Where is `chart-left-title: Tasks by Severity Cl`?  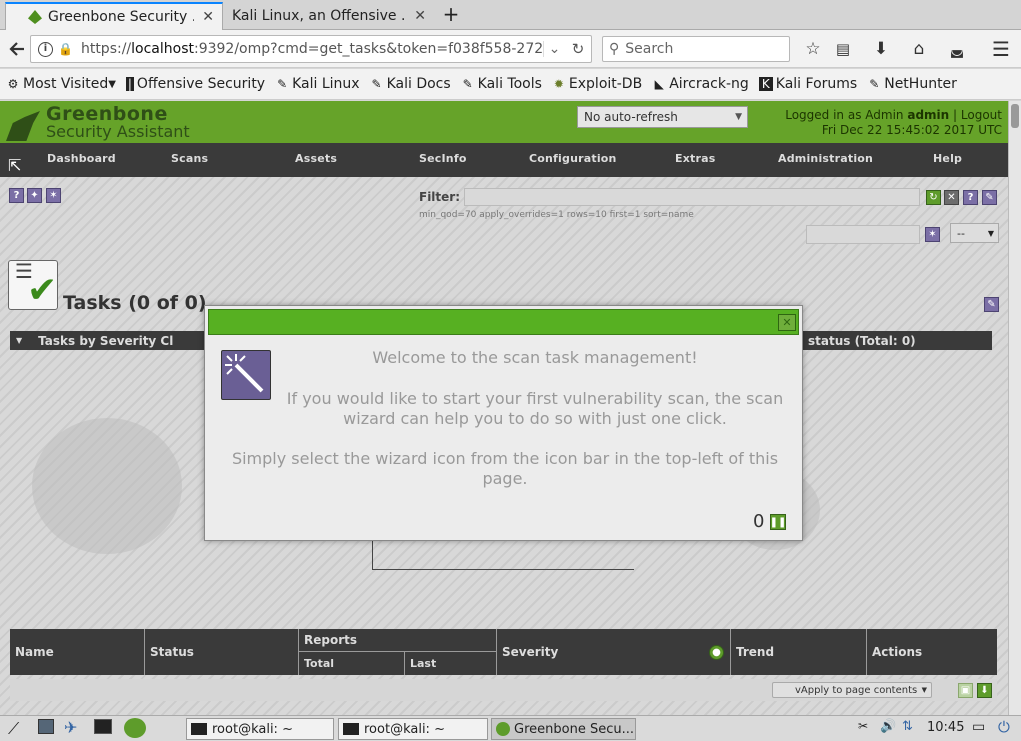
chart-left-title: Tasks by Severity Cl is located at coordinates (106, 340).